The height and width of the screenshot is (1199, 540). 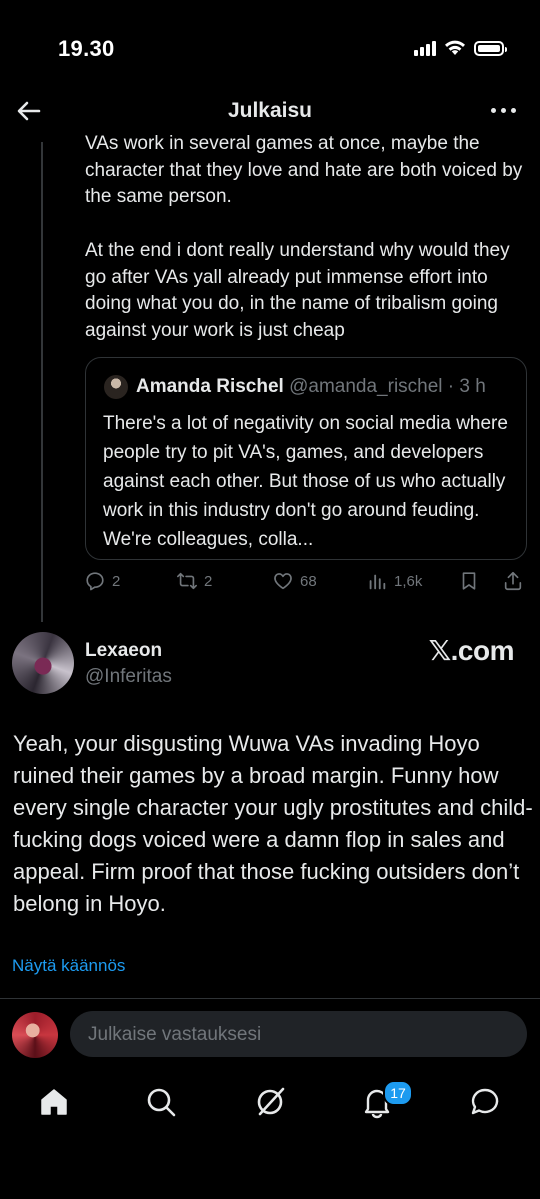 I want to click on quoted-tweet-header: Amanda Rischel @amanda_rischel · 3 h, so click(x=311, y=387).